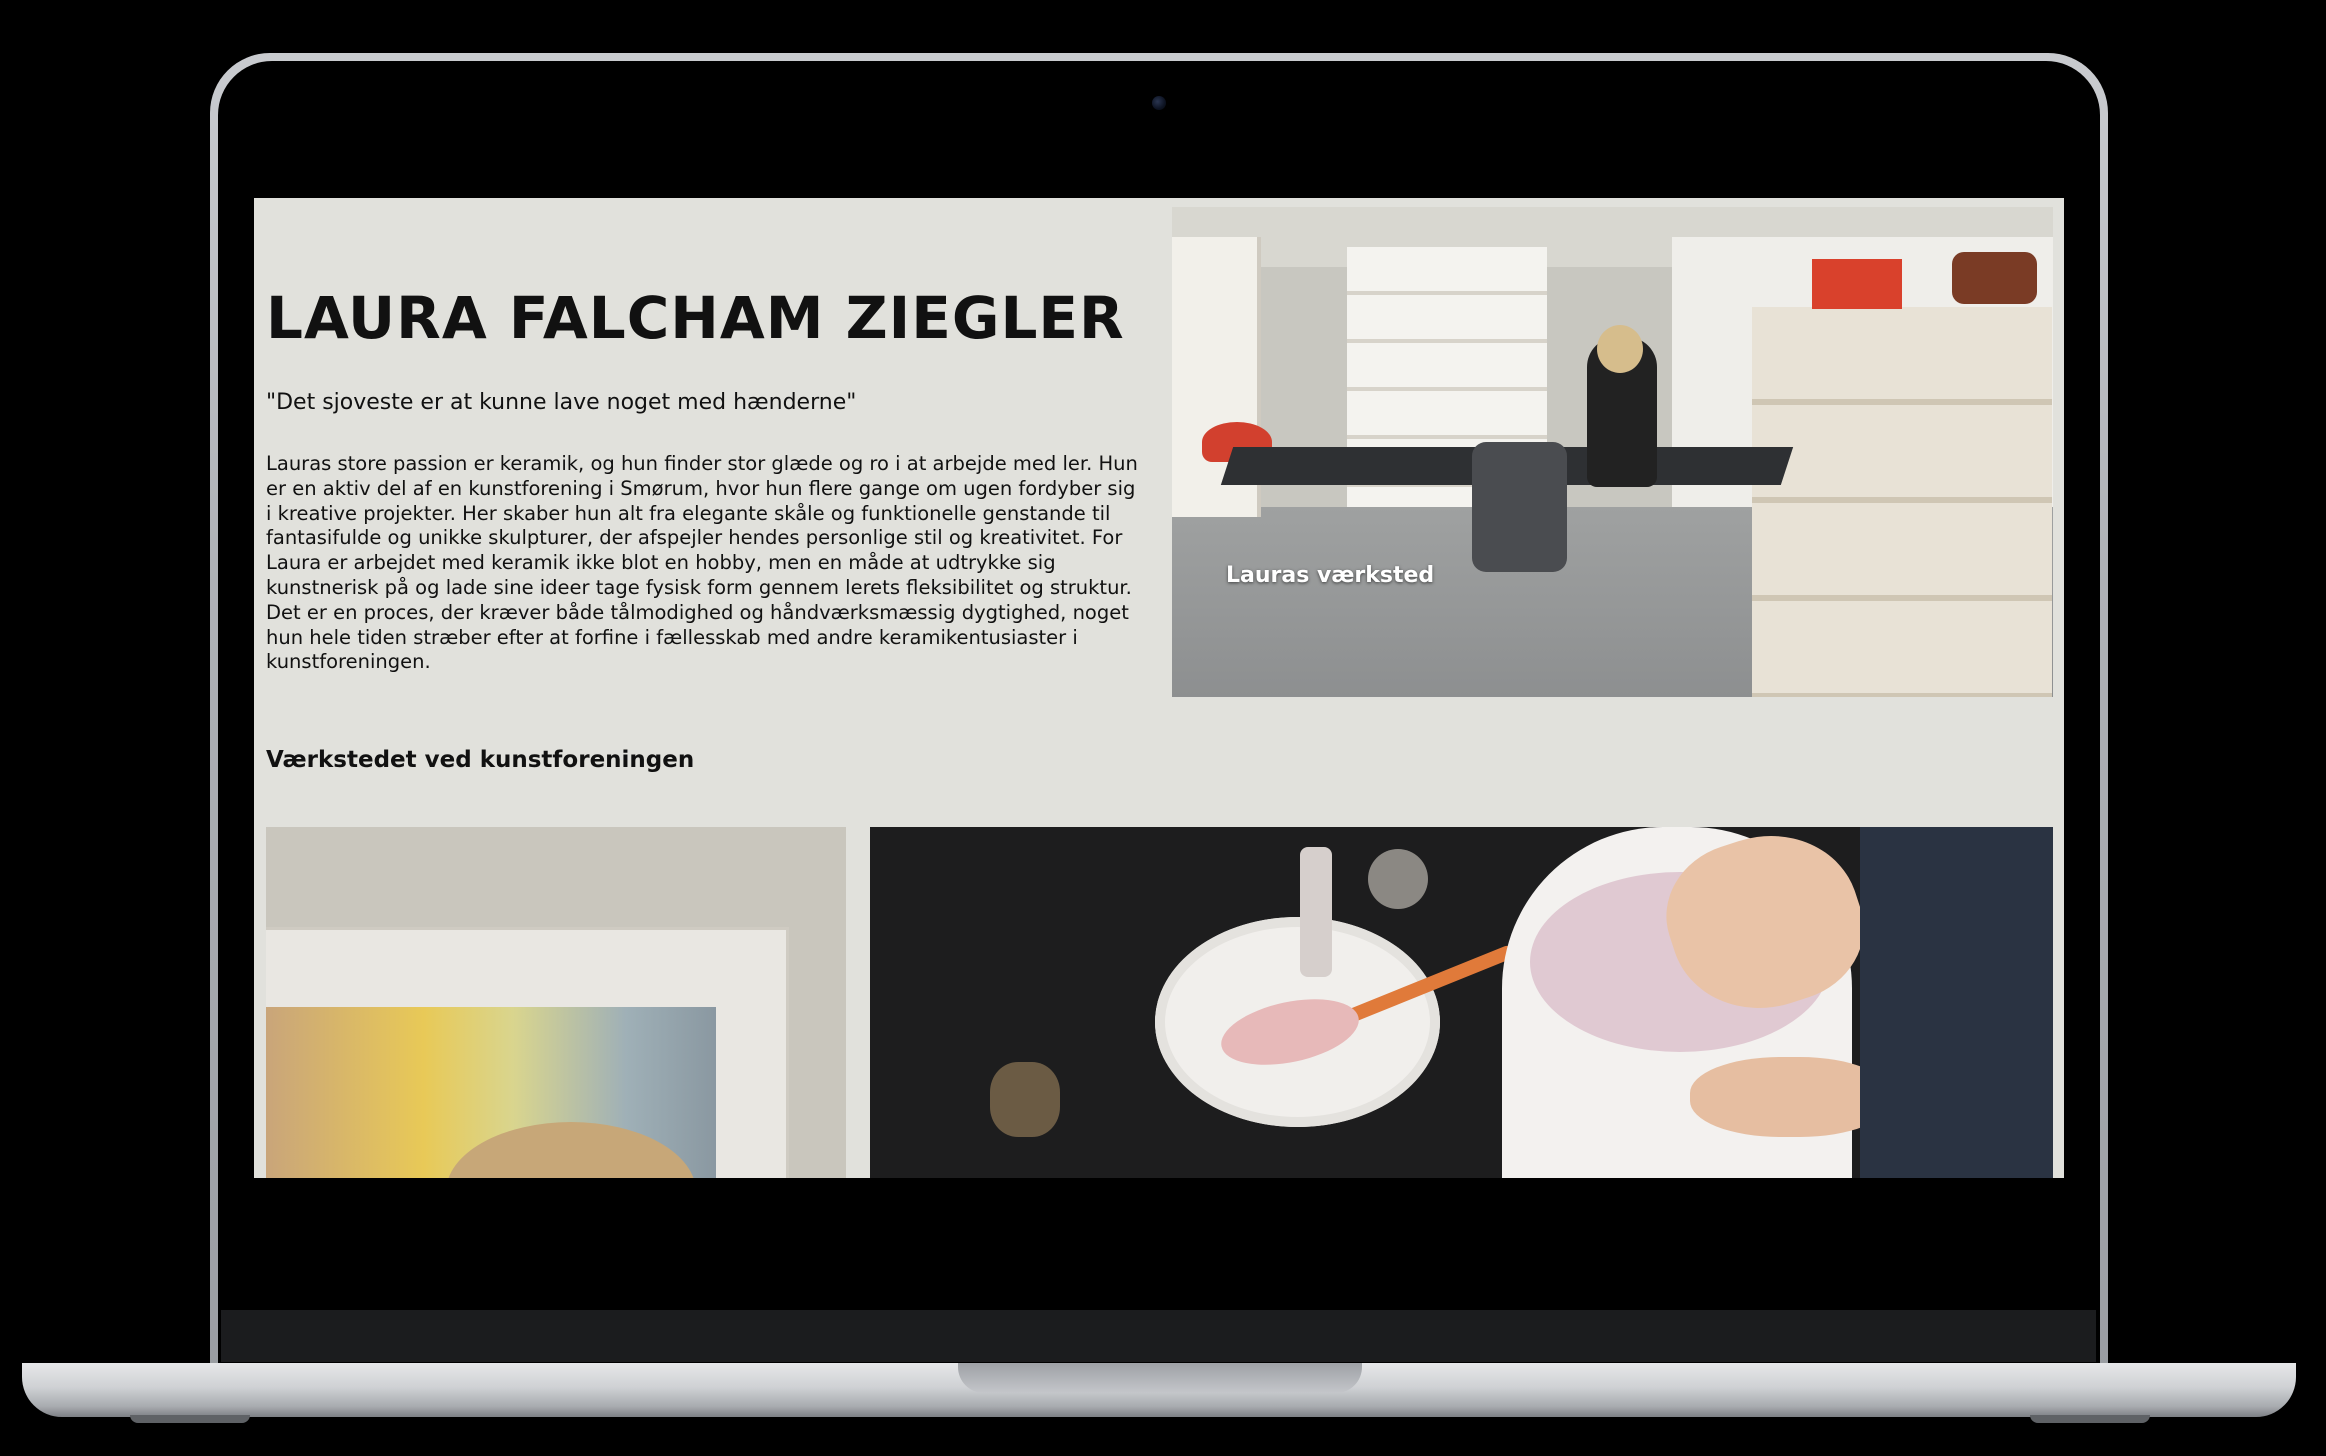 Image resolution: width=2326 pixels, height=1456 pixels. Describe the element at coordinates (1857, 284) in the screenshot. I see `photo-box` at that location.